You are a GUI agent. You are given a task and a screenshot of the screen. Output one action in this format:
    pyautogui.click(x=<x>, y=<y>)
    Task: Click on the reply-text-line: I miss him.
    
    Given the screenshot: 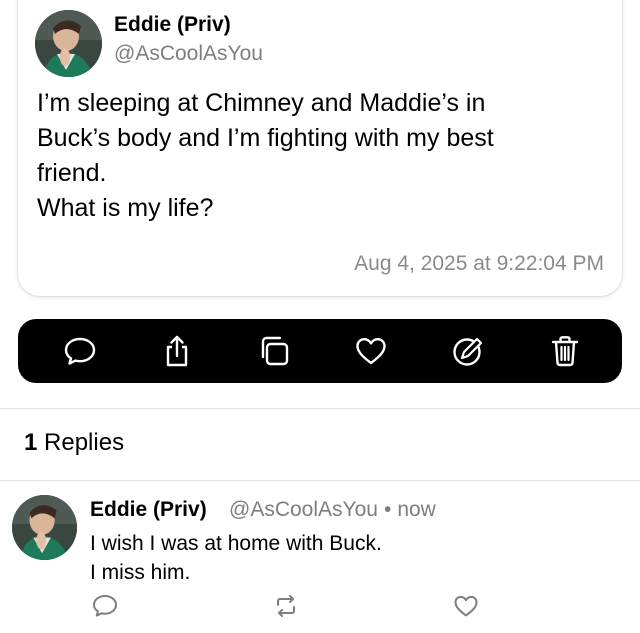 What is the action you would take?
    pyautogui.click(x=140, y=572)
    